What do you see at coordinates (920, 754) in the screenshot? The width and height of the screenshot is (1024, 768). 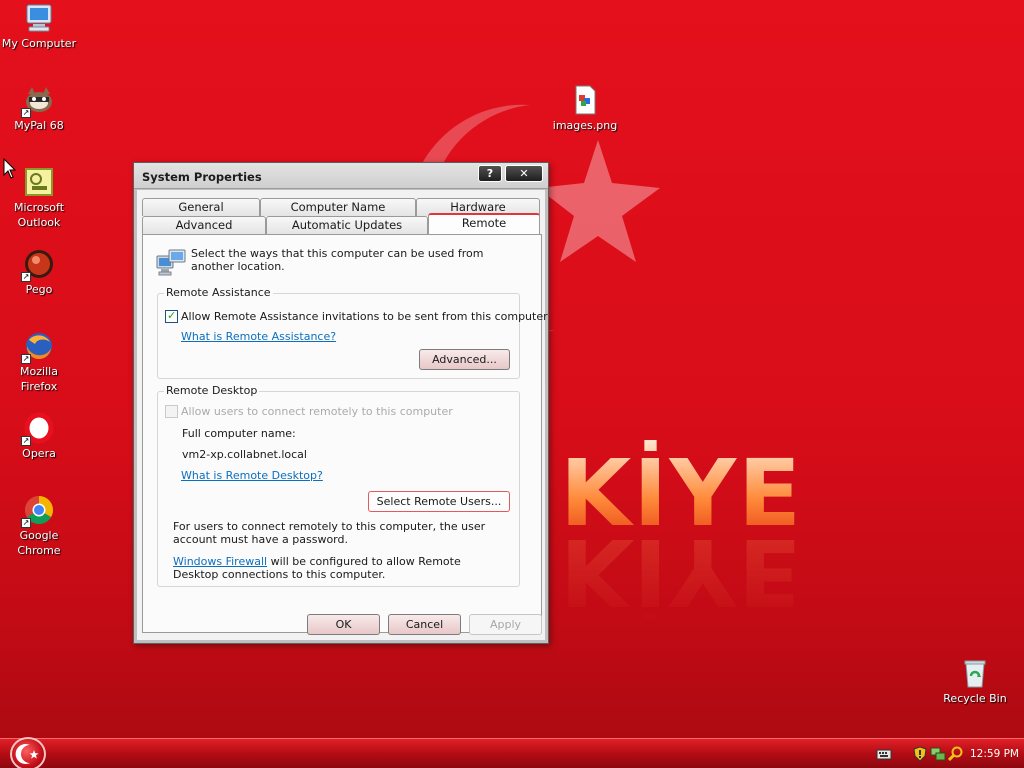 I see `security-shield-icon` at bounding box center [920, 754].